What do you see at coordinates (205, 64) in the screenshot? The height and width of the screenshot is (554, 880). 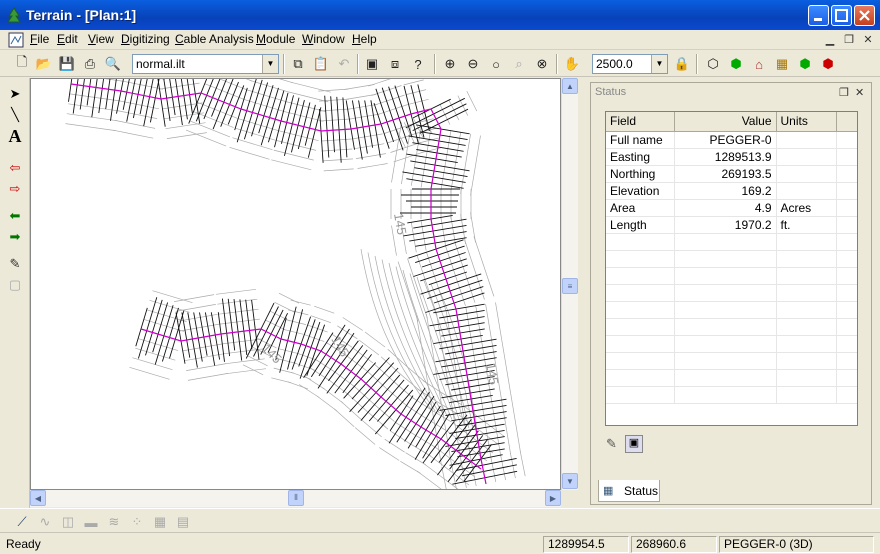 I see `layer-file-select: normal.ilt ▼` at bounding box center [205, 64].